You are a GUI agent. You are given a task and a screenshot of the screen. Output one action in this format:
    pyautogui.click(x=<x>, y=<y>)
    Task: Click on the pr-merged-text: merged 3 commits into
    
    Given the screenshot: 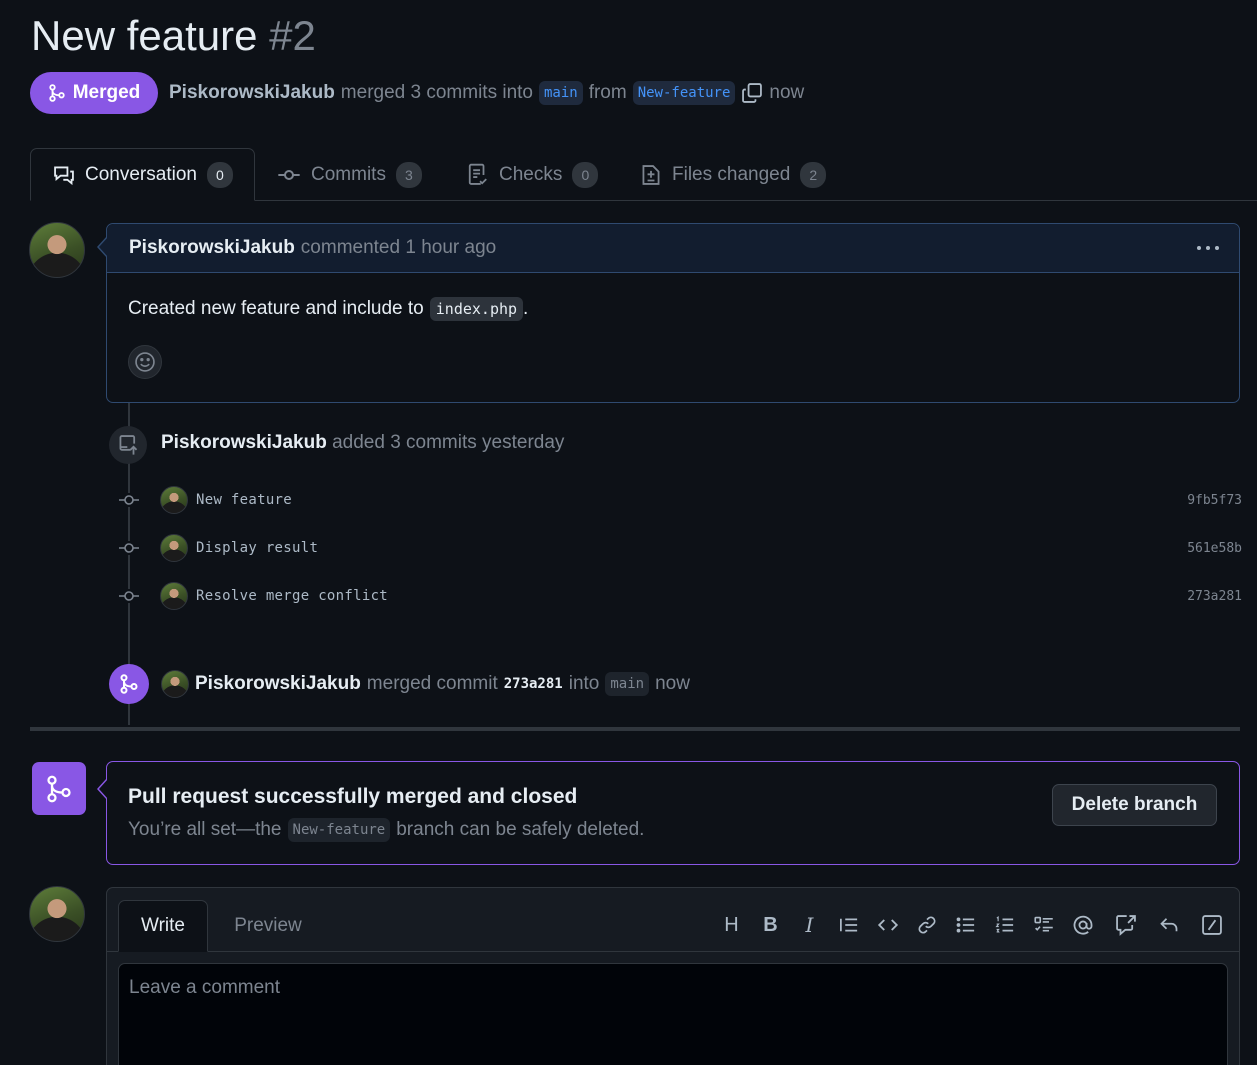 What is the action you would take?
    pyautogui.click(x=436, y=92)
    